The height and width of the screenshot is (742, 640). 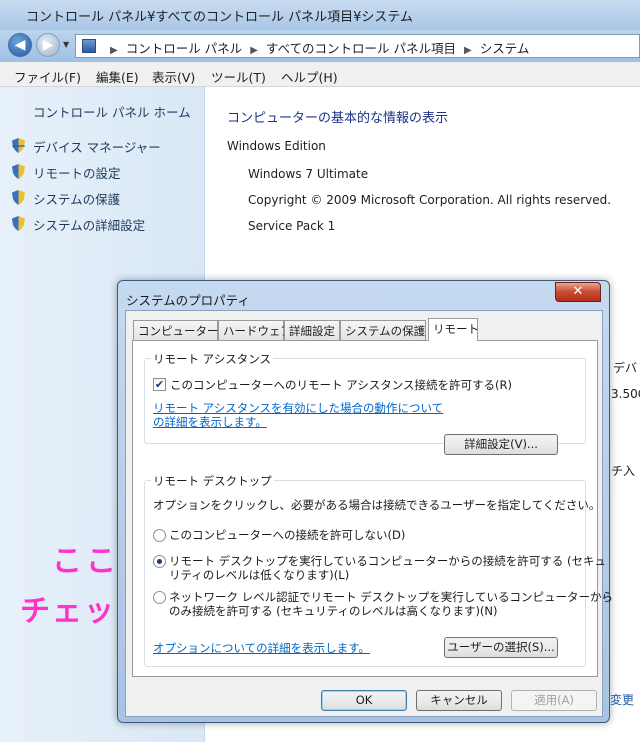 What do you see at coordinates (453, 329) in the screenshot?
I see `tab-remote: リモート` at bounding box center [453, 329].